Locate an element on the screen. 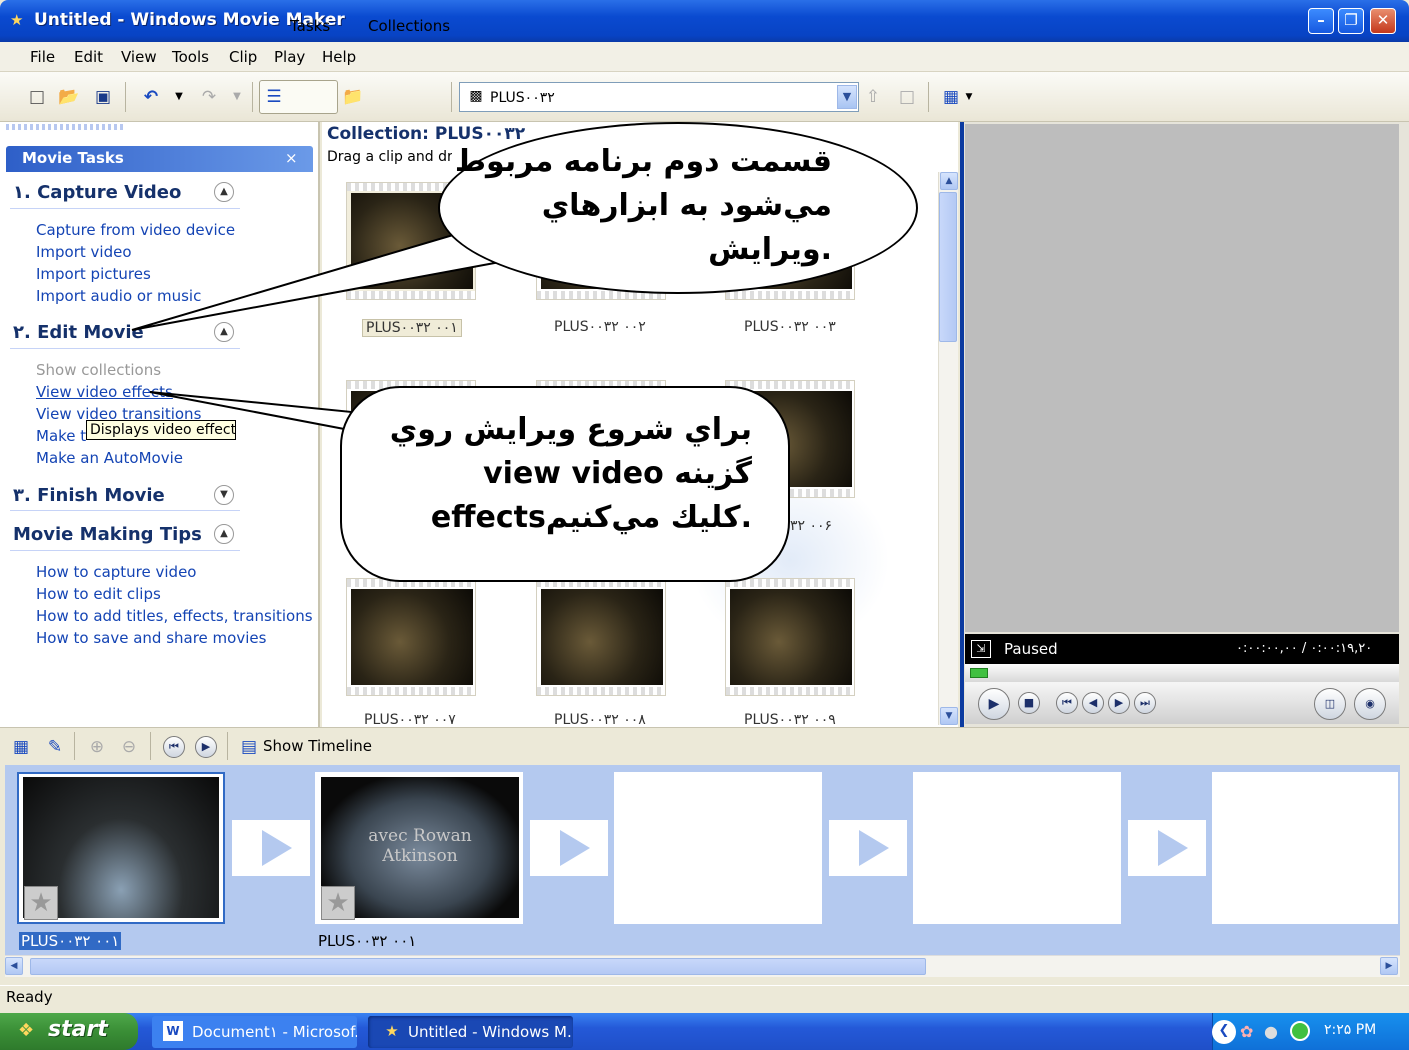 Image resolution: width=1409 pixels, height=1050 pixels. callout-bottom-line: effectsكليك مي‌كنيم. is located at coordinates (591, 517).